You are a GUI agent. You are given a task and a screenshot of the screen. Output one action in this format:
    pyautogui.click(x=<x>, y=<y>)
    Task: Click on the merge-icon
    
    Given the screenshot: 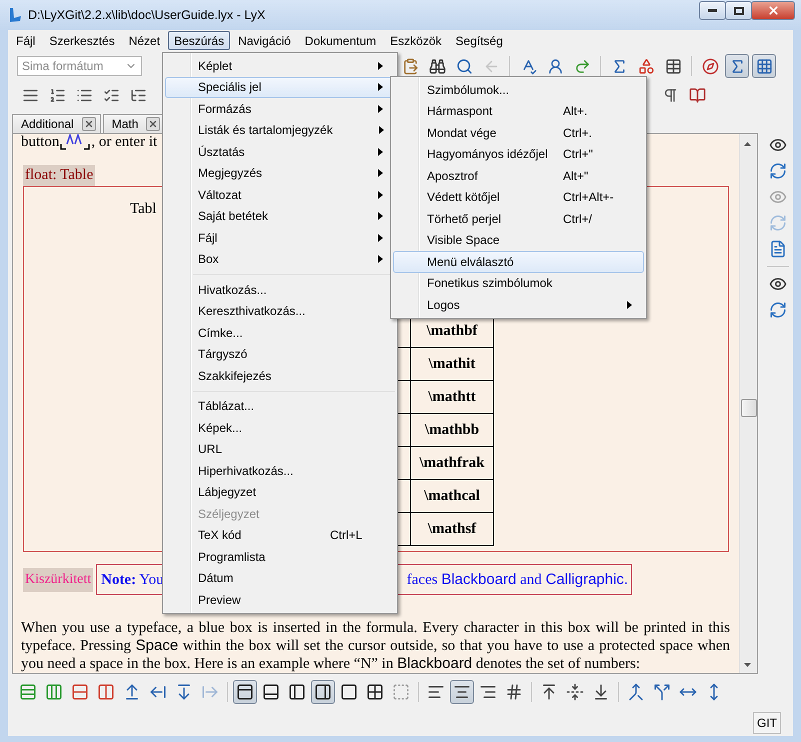 What is the action you would take?
    pyautogui.click(x=636, y=692)
    